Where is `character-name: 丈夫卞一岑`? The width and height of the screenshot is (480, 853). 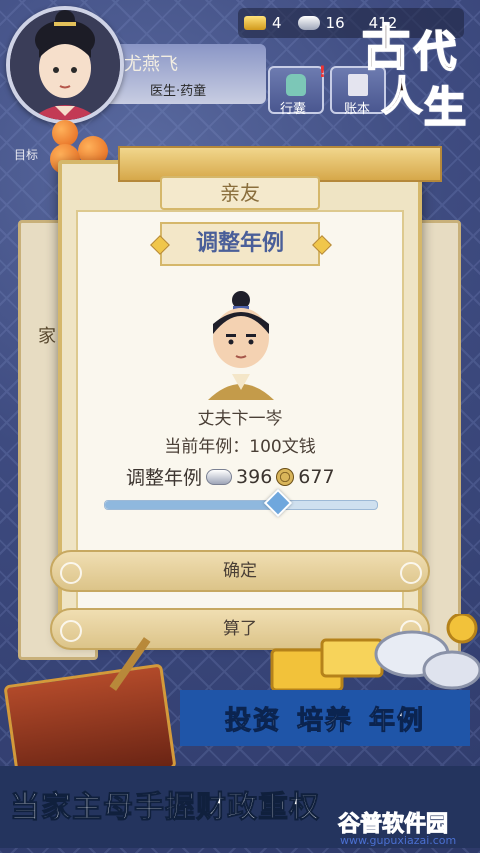
character-name: 丈夫卞一岑 is located at coordinates (240, 419).